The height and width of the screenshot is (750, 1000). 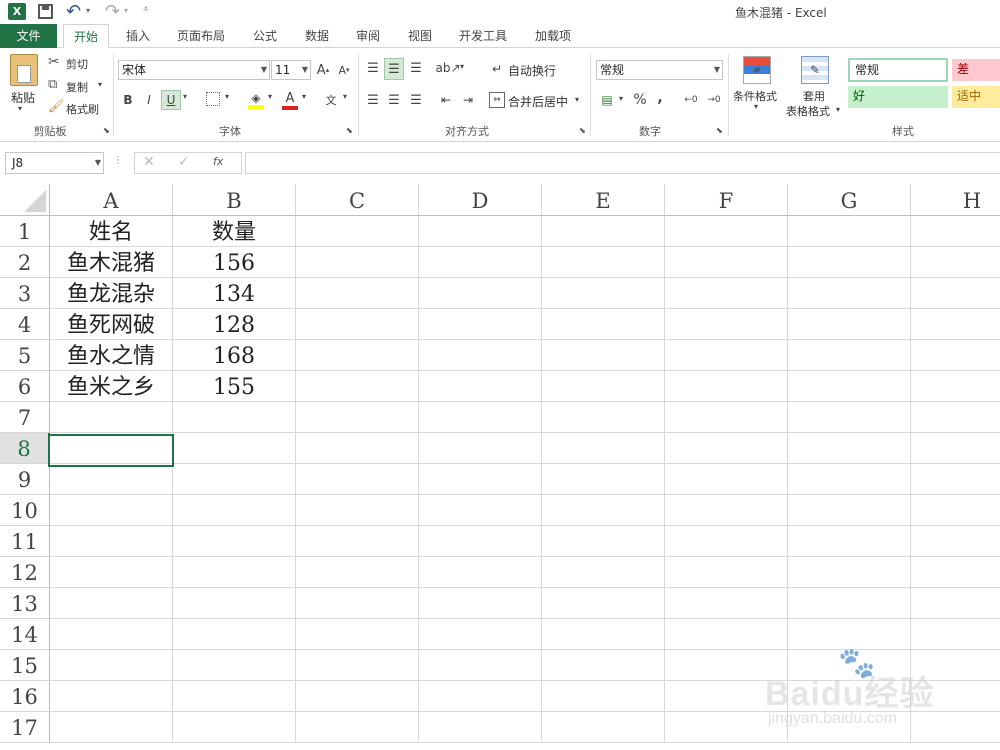 What do you see at coordinates (756, 106) in the screenshot?
I see `conditional-formatting-dropdown-icon: ▾` at bounding box center [756, 106].